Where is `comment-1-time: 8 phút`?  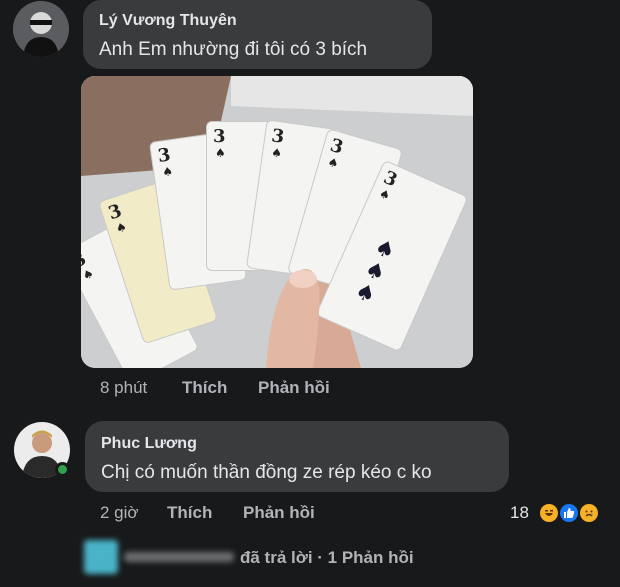
comment-1-time: 8 phút is located at coordinates (124, 387).